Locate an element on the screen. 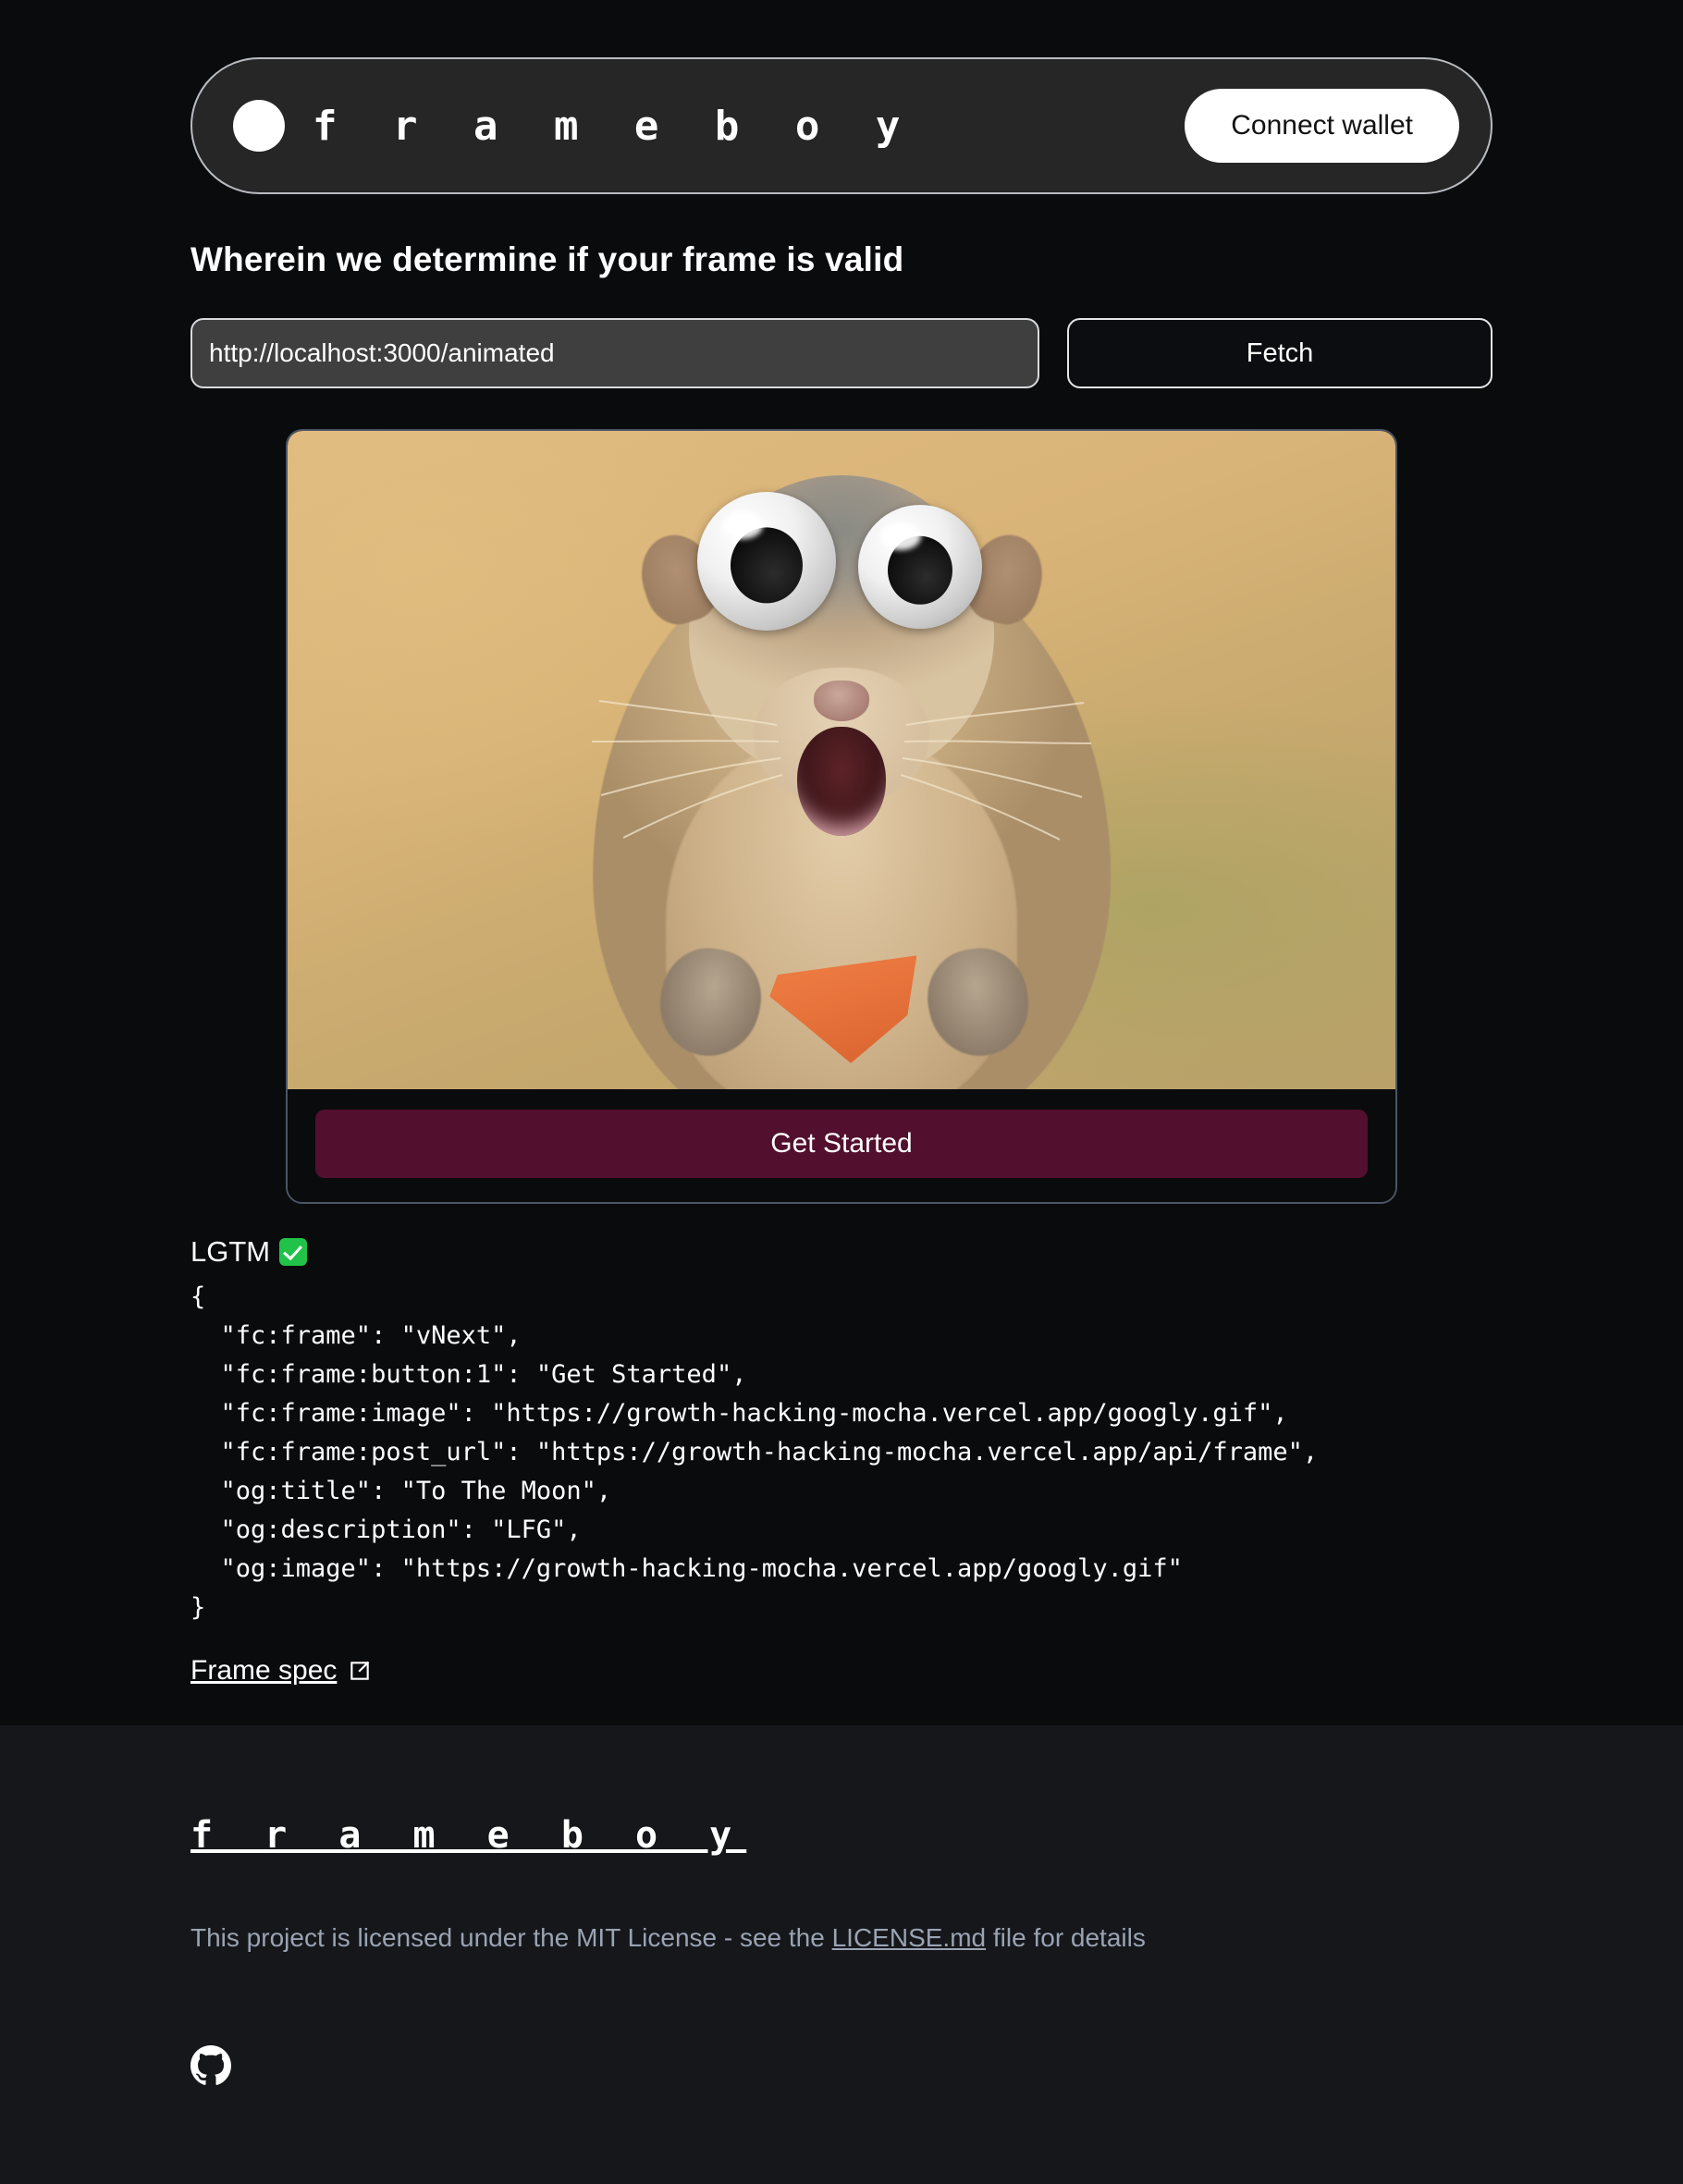 The image size is (1683, 2184). frame-spec-link: Frame spec is located at coordinates (281, 1671).